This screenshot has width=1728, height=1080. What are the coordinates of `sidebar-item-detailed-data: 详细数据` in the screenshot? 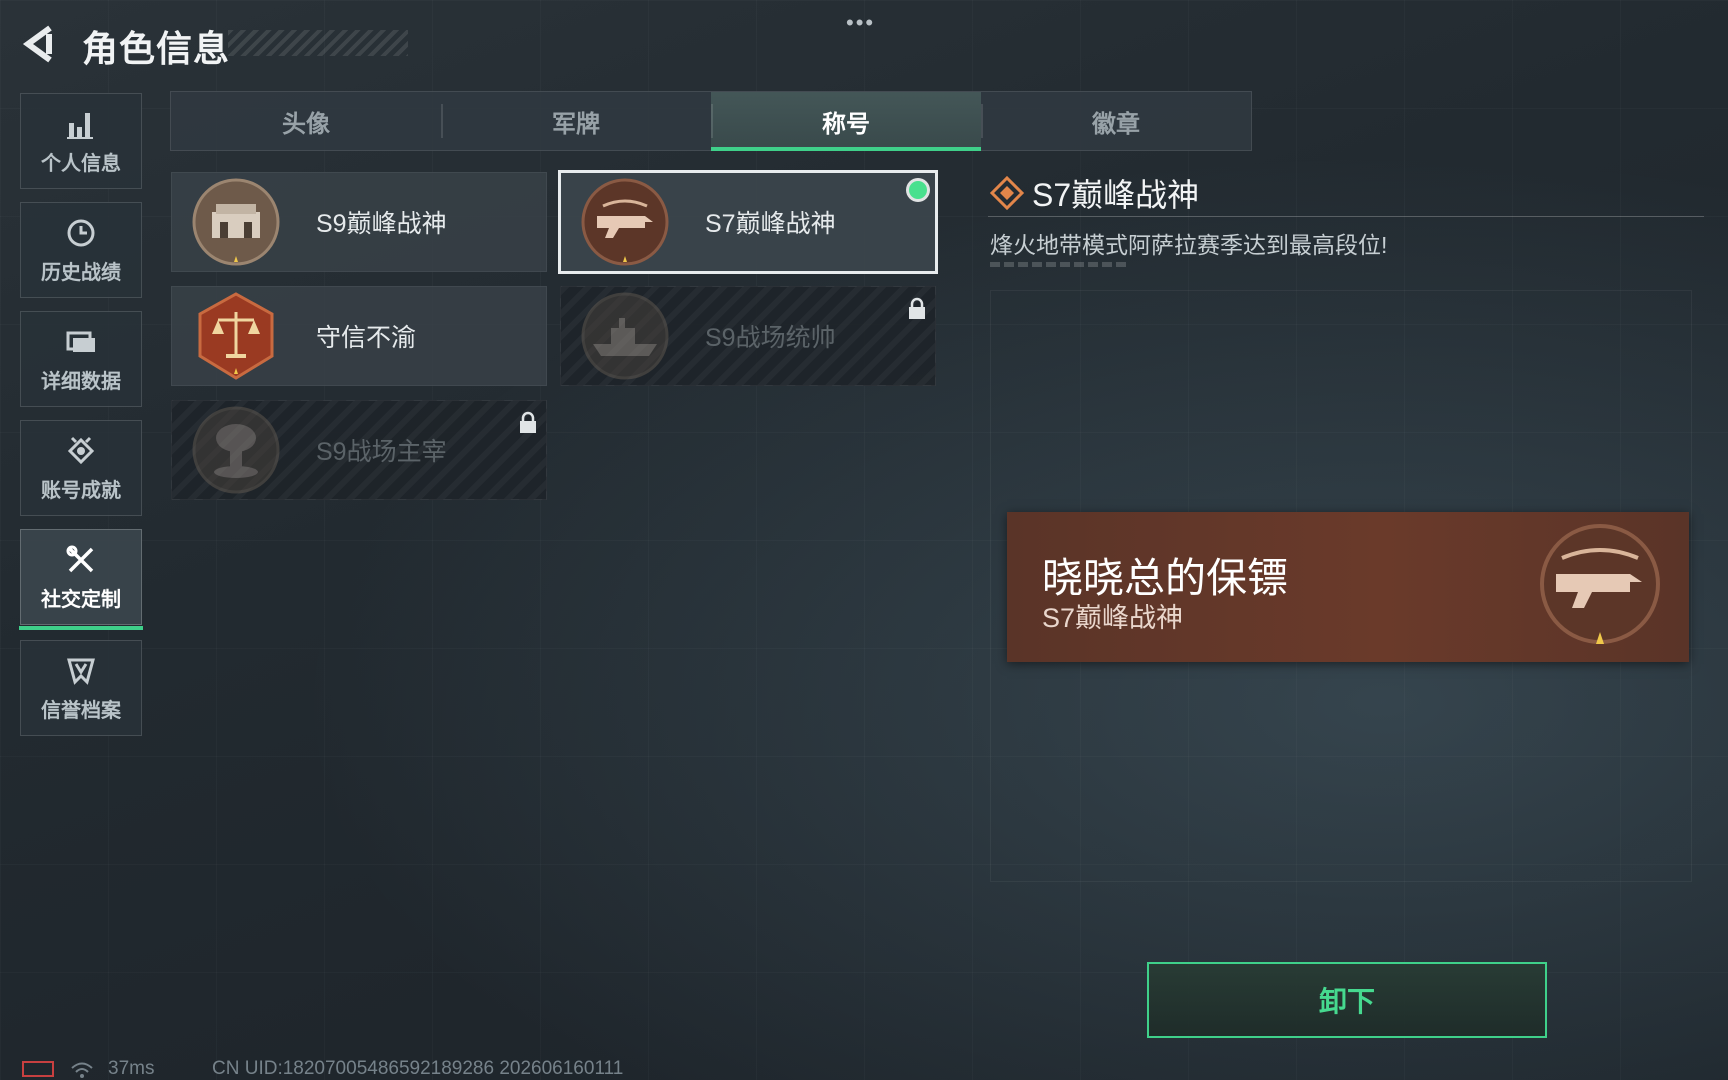 It's located at (81, 359).